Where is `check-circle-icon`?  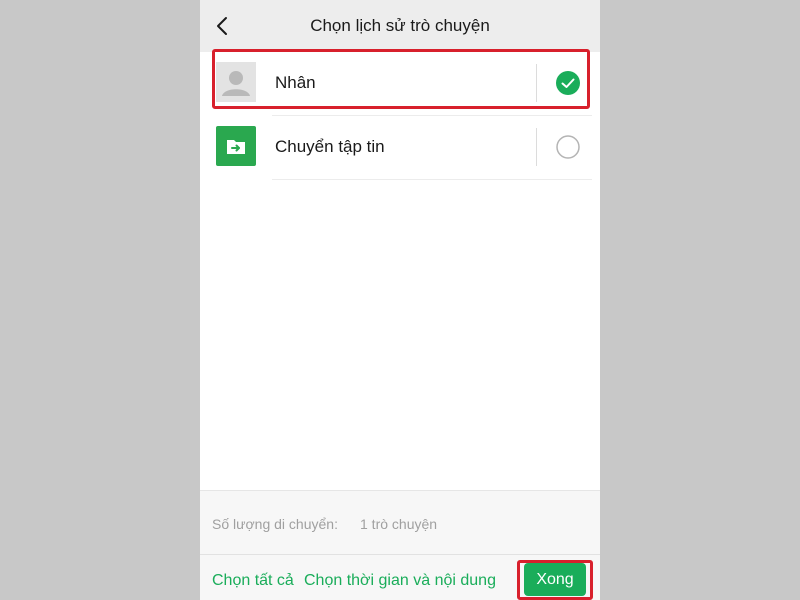 check-circle-icon is located at coordinates (568, 83).